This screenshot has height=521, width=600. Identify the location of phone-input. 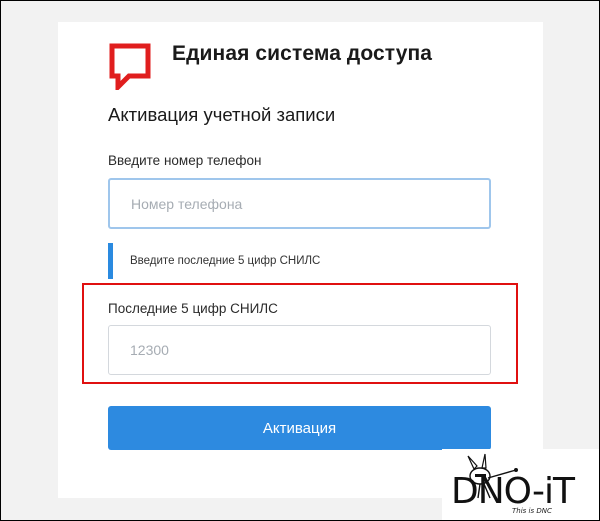
(299, 203).